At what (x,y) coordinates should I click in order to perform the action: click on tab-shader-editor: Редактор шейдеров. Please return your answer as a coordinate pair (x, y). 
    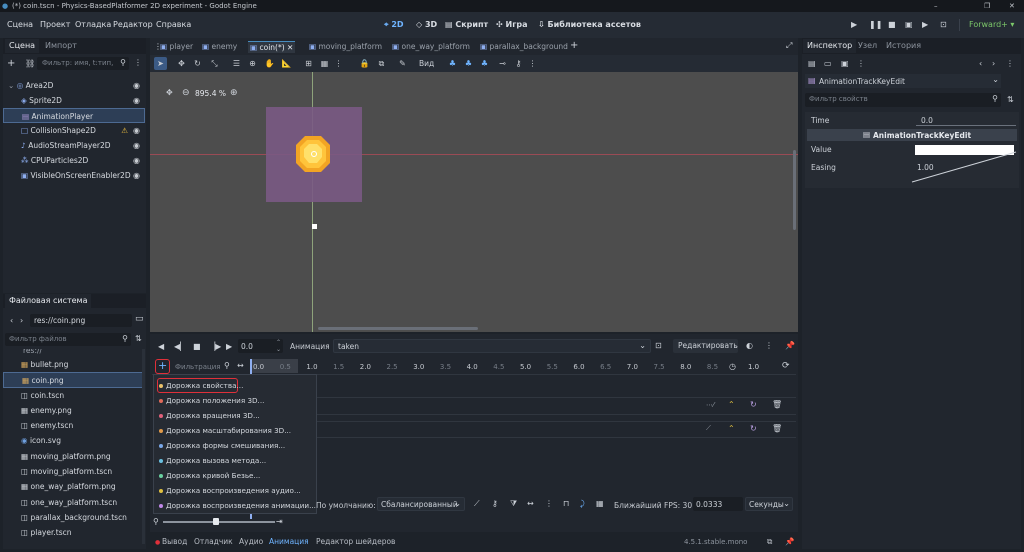
    Looking at the image, I should click on (355, 541).